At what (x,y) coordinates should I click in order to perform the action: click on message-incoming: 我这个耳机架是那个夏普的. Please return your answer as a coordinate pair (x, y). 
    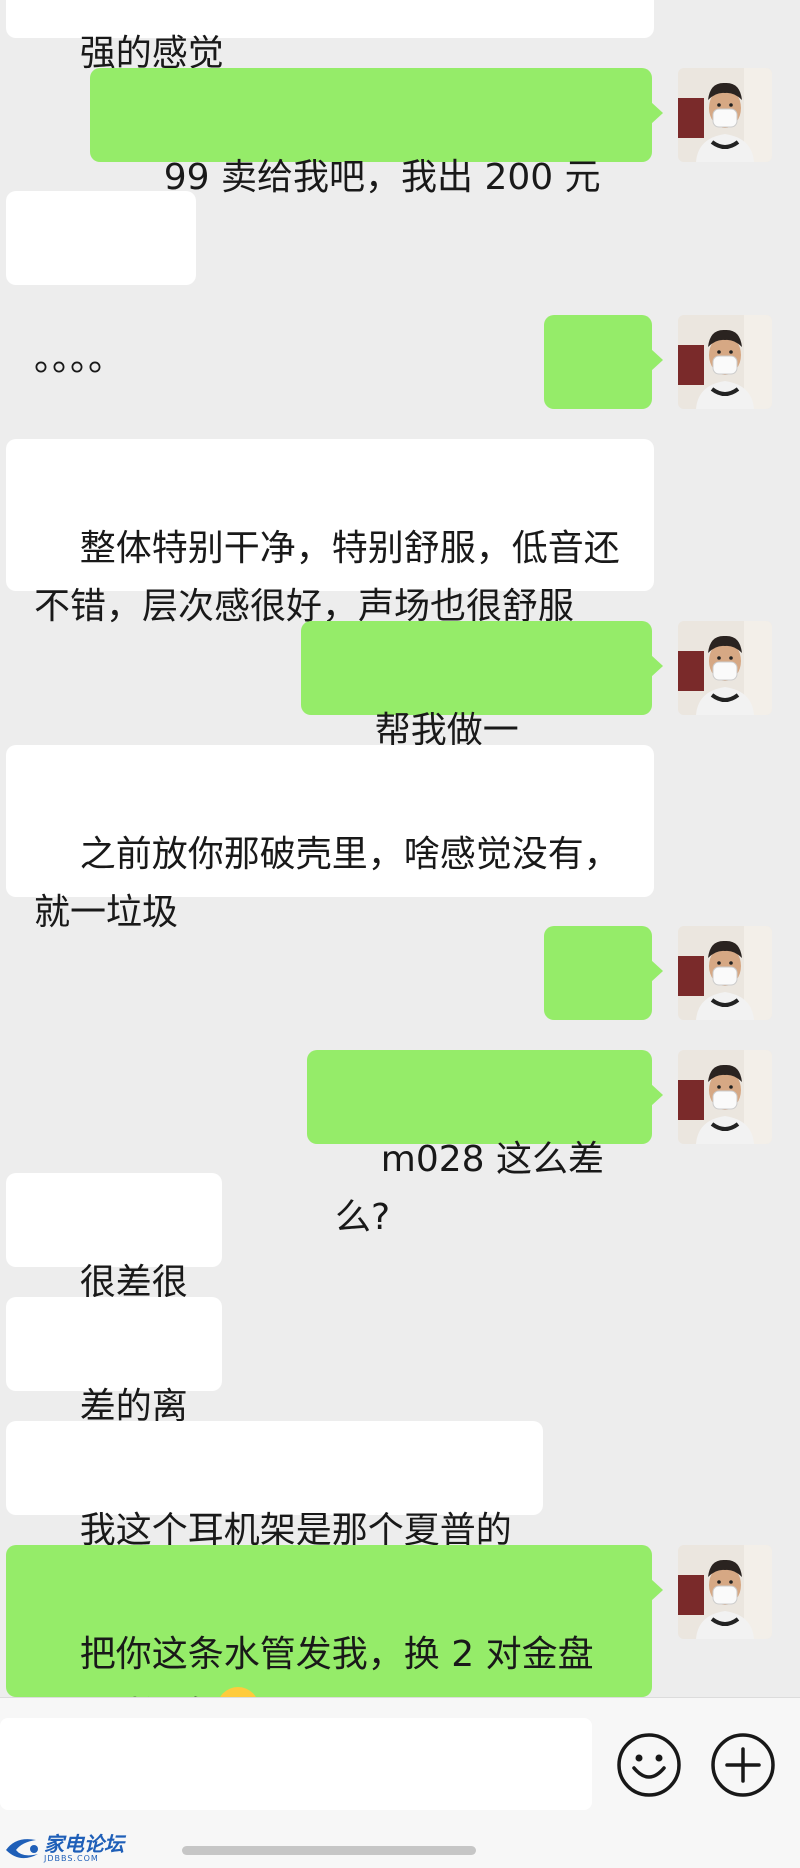
    Looking at the image, I should click on (274, 1486).